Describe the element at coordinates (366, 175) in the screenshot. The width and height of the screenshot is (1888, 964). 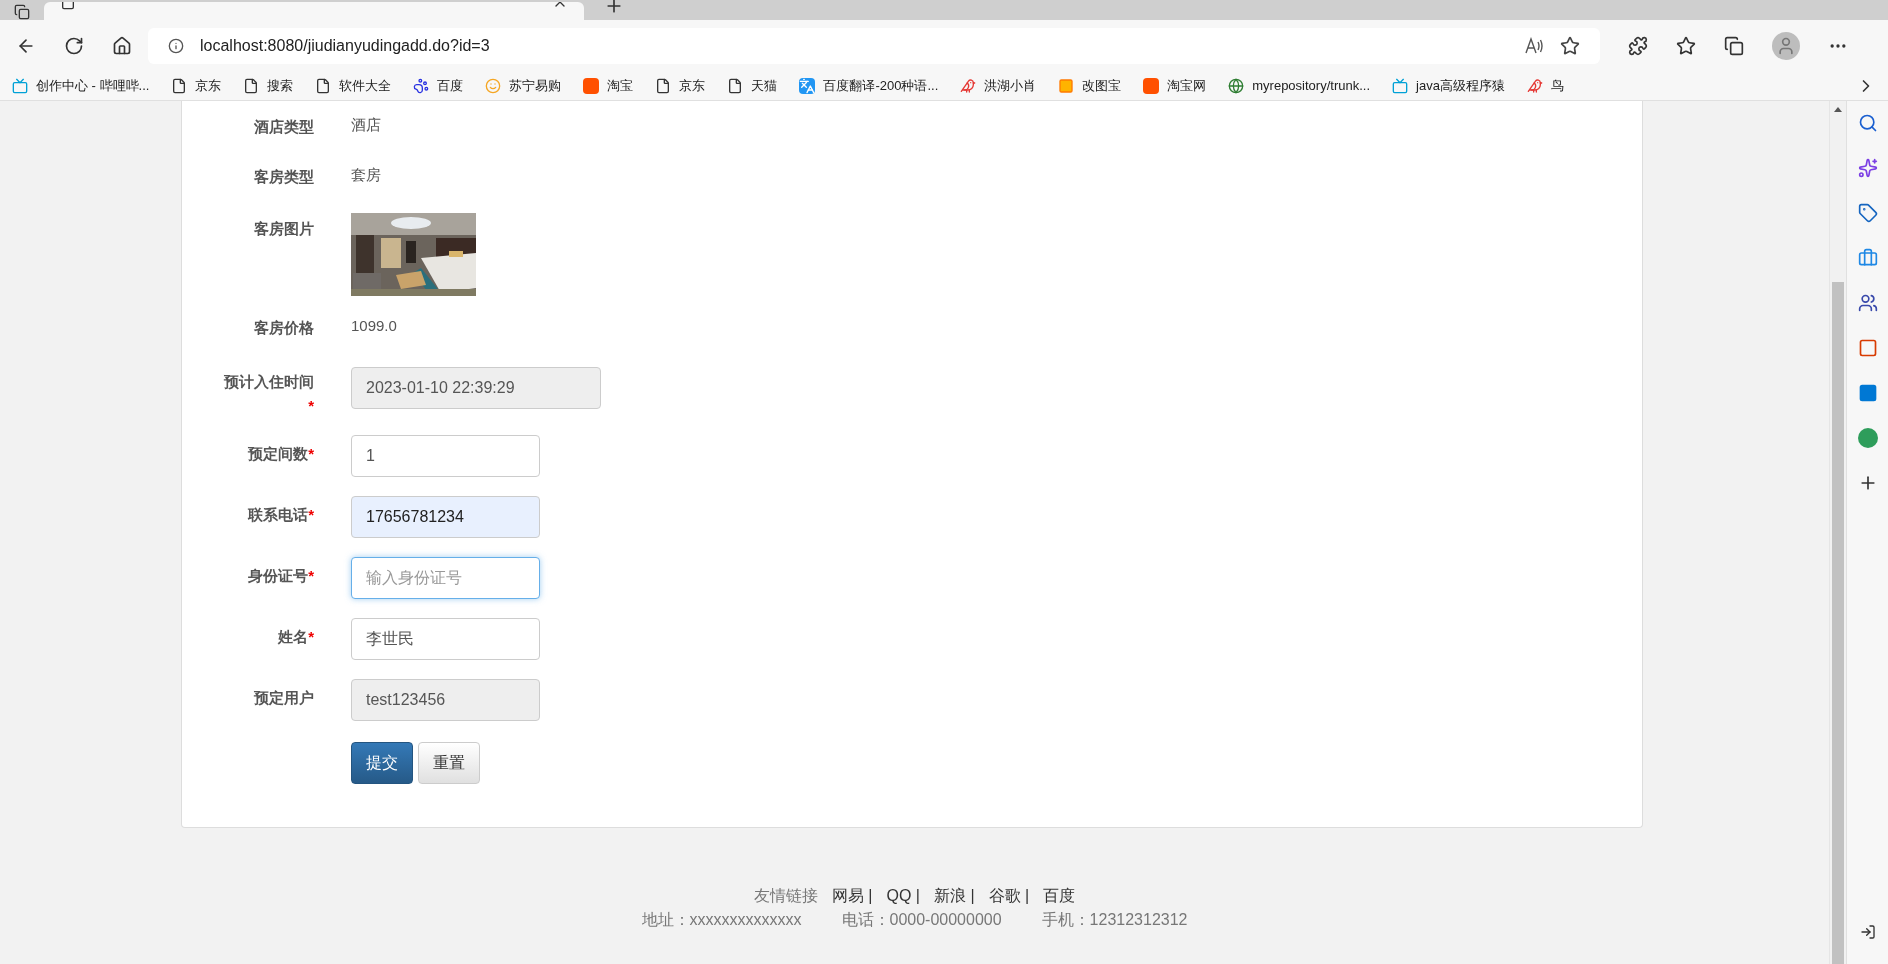
I see `field-value: 套房` at that location.